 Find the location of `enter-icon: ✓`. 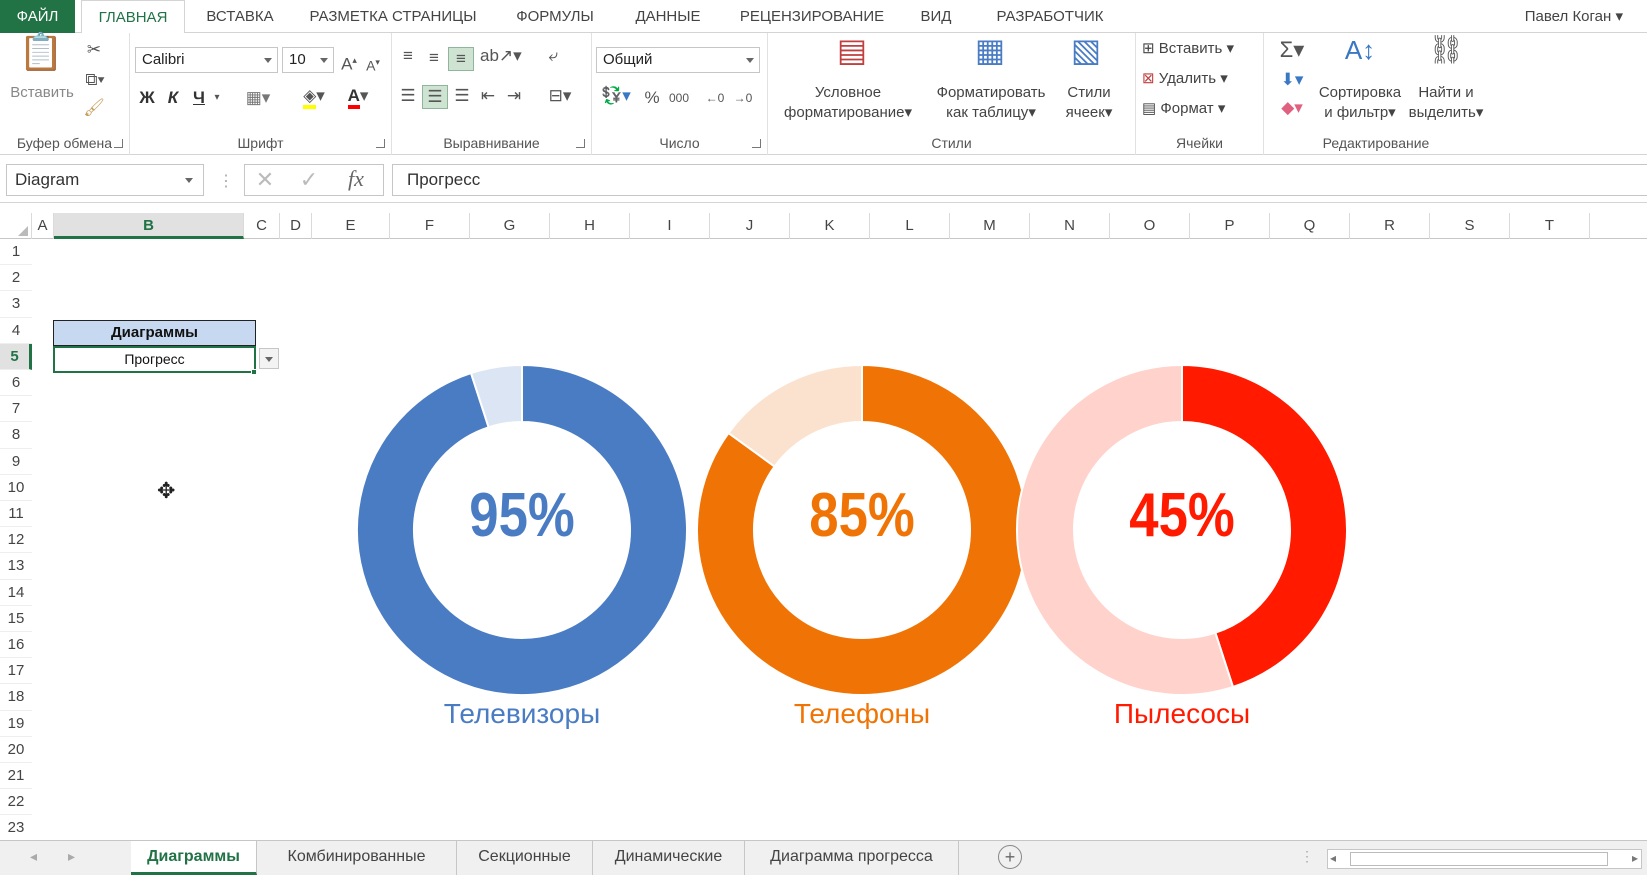

enter-icon: ✓ is located at coordinates (309, 180).